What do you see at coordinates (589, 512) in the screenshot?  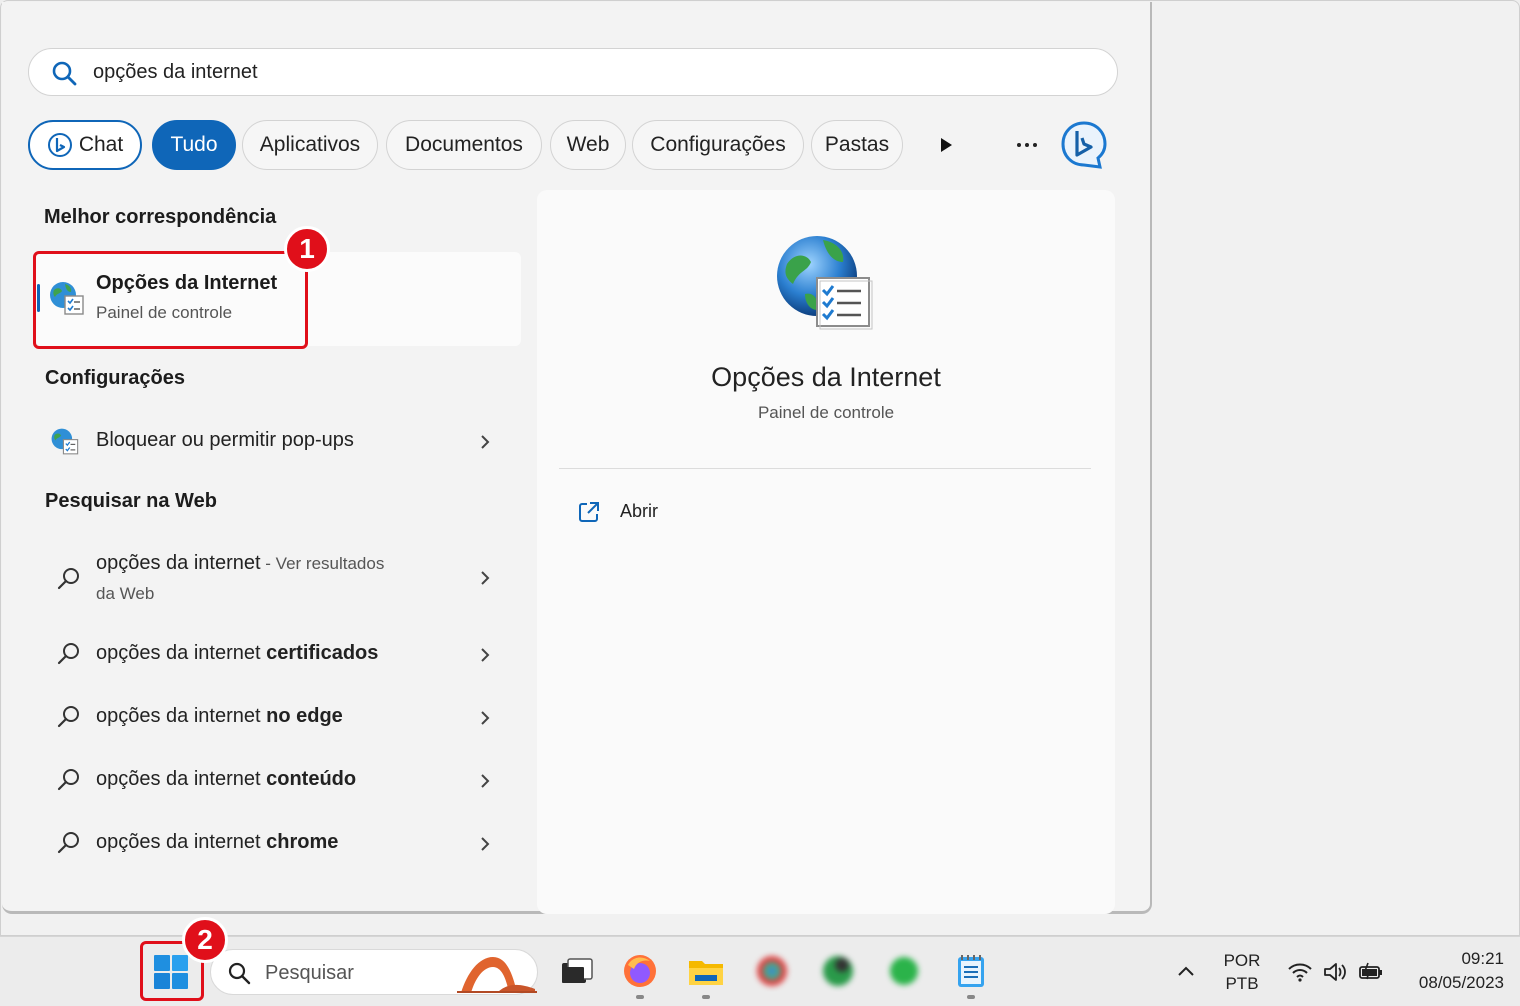 I see `open-external-icon` at bounding box center [589, 512].